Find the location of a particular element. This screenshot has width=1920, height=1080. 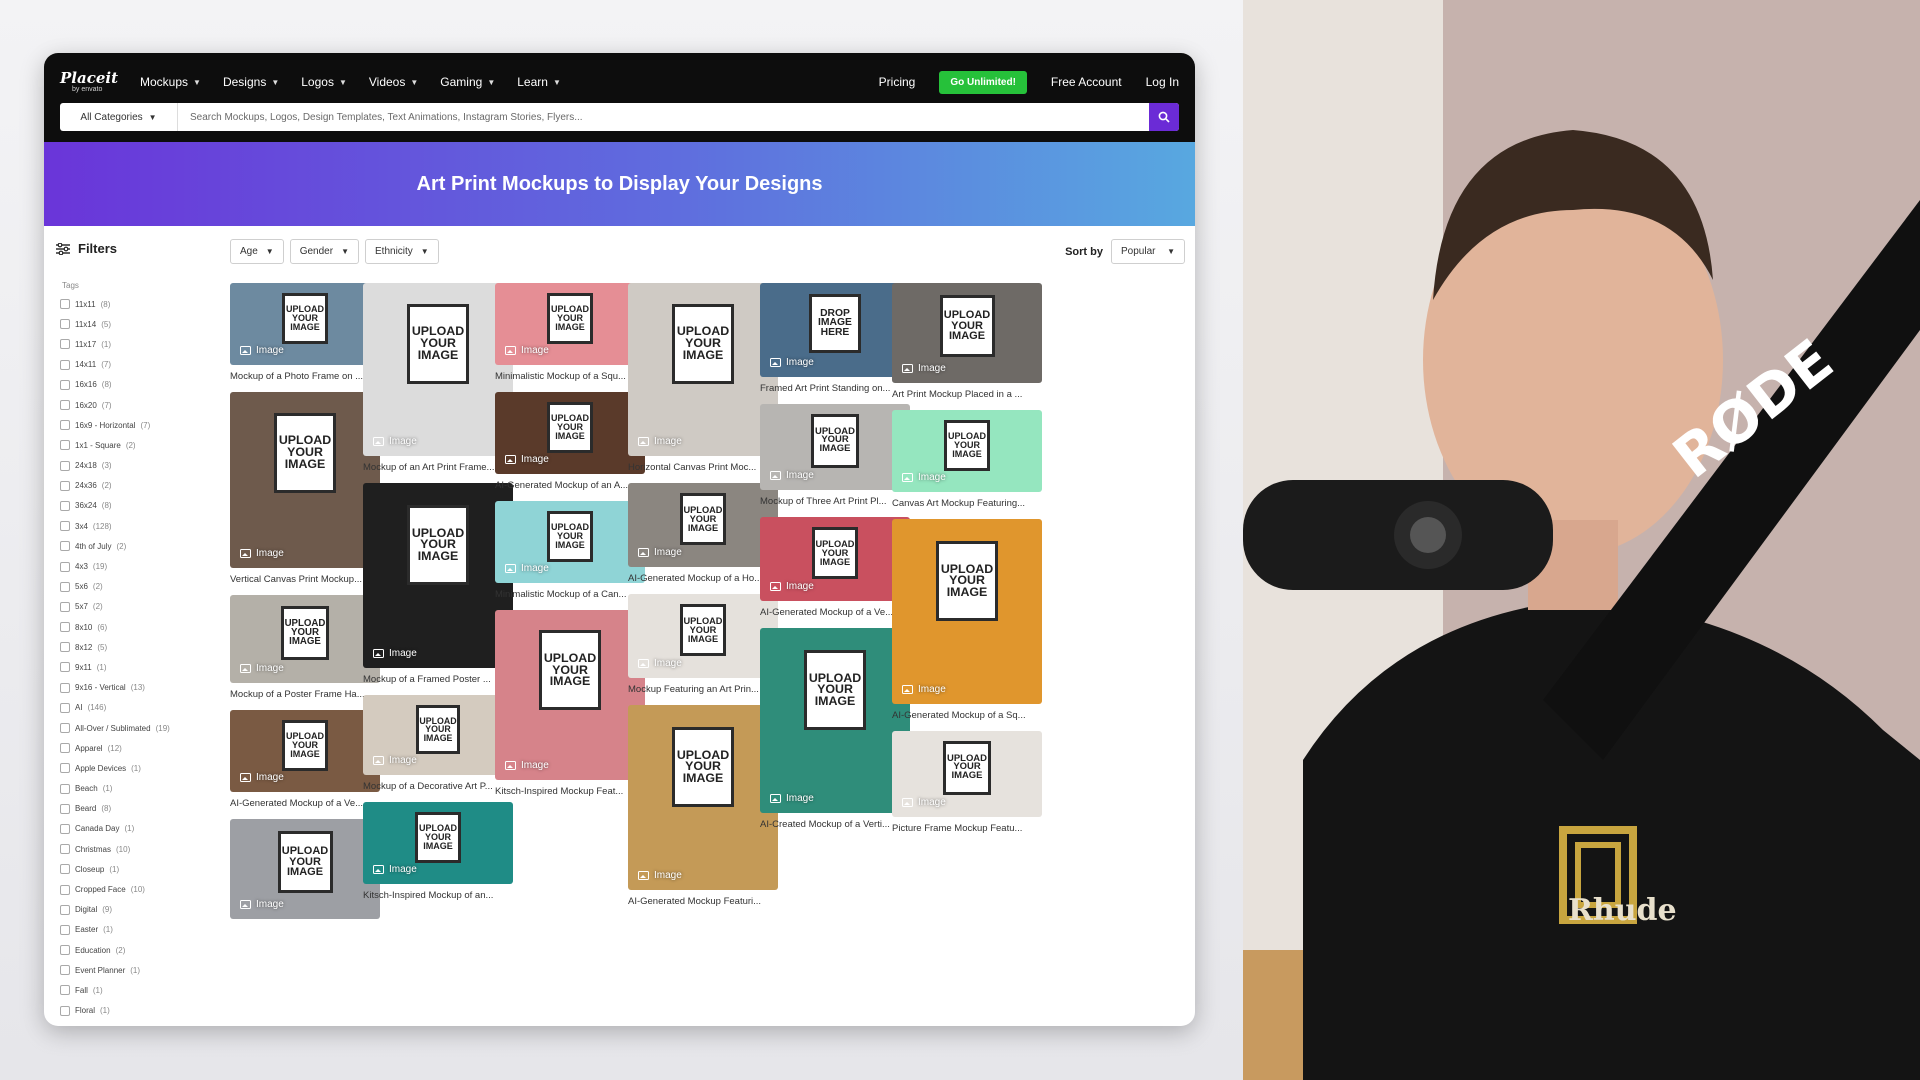

mockup-thumbnail: DROP IMAGE HERE Image is located at coordinates (835, 330).